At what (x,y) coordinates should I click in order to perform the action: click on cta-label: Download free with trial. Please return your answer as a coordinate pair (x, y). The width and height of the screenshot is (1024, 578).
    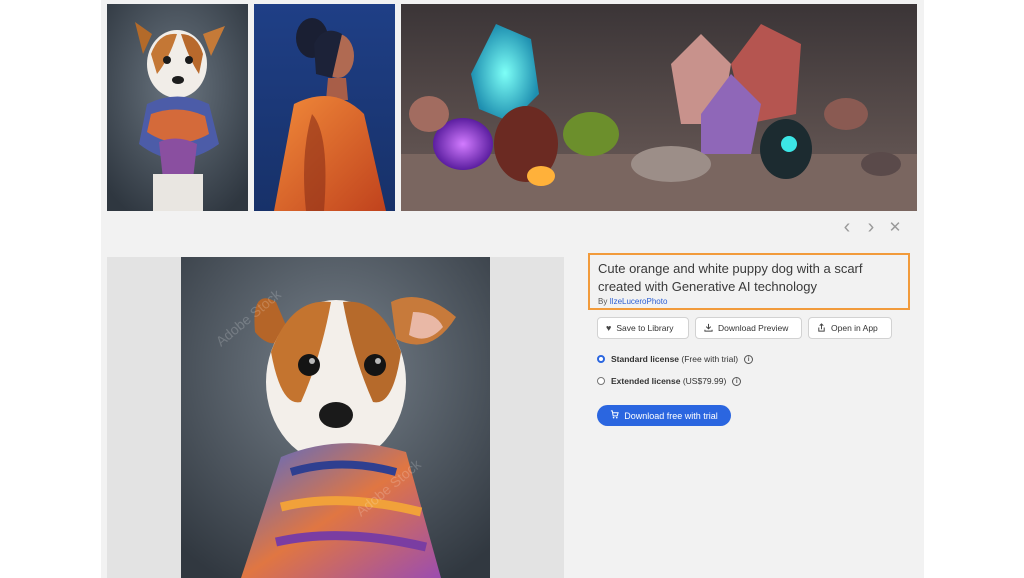
    Looking at the image, I should click on (671, 415).